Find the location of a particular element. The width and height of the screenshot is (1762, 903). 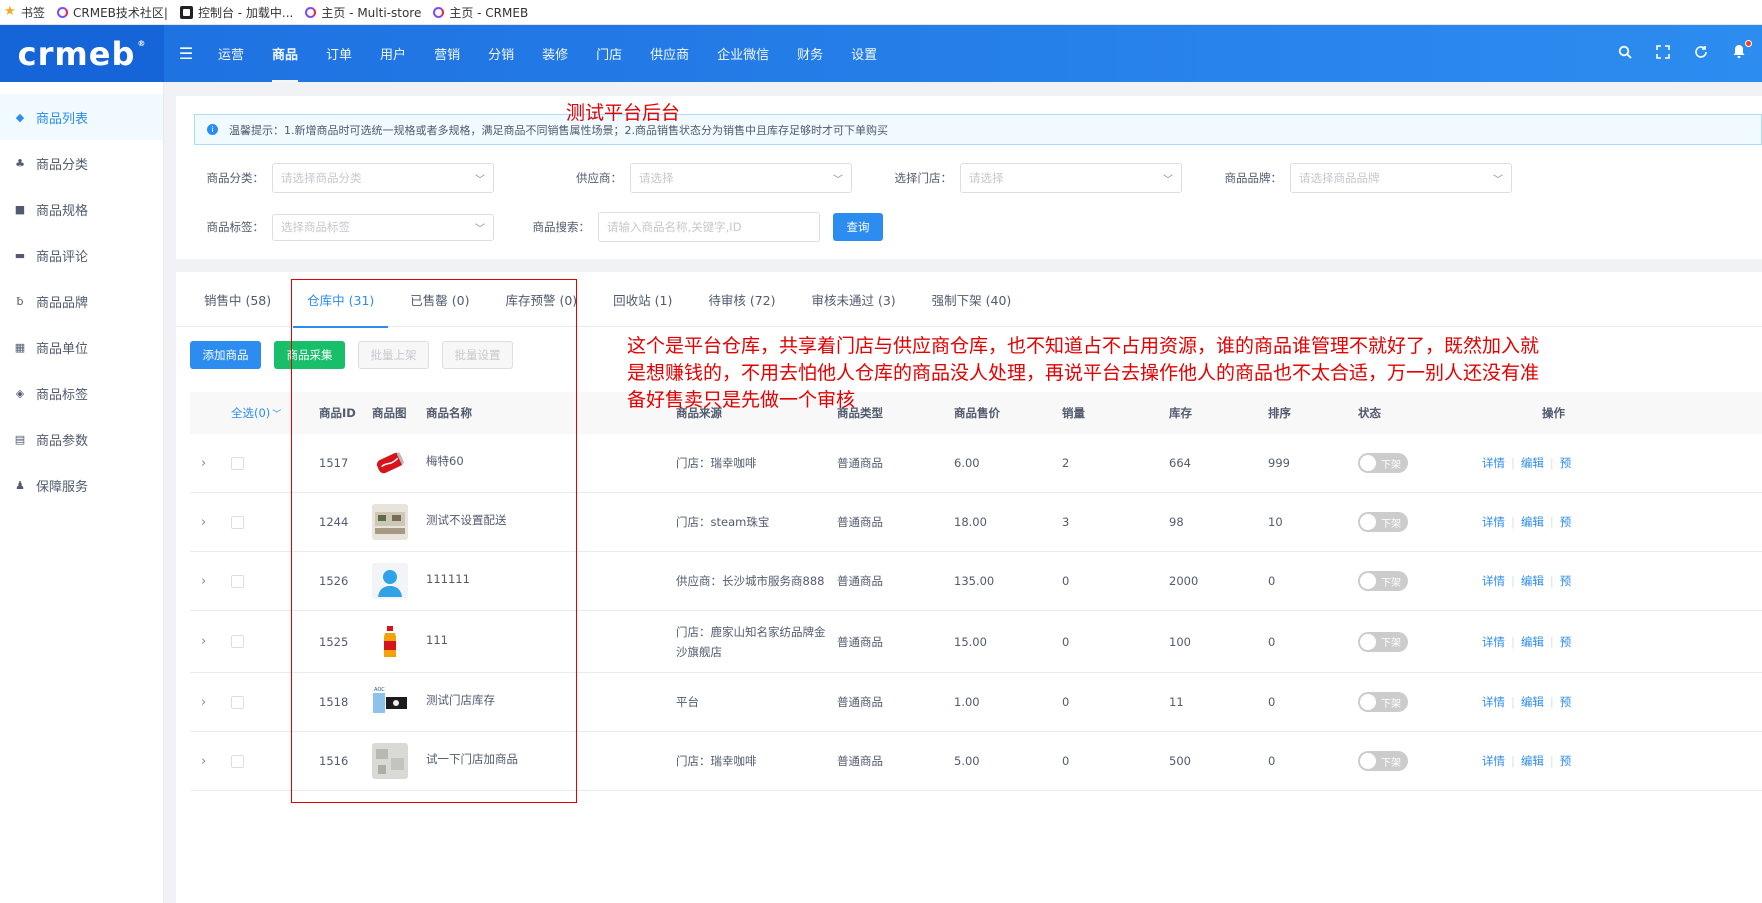

sidebar-item-tags: ◈ 商品标签 is located at coordinates (81, 393).